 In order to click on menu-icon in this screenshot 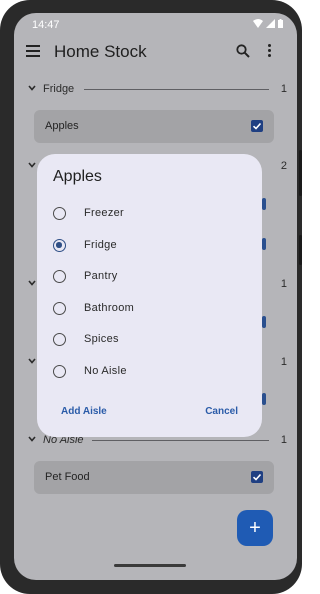, I will do `click(33, 51)`.